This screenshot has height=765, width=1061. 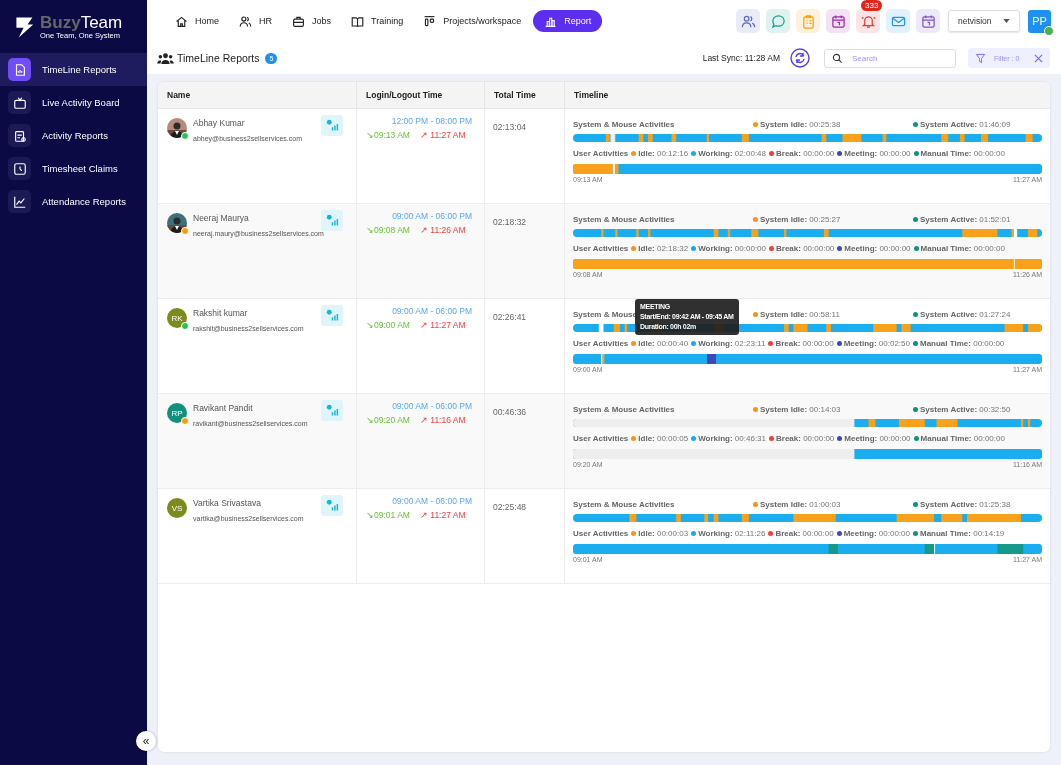 What do you see at coordinates (73, 135) in the screenshot?
I see `sidebar-item: Activity Reports` at bounding box center [73, 135].